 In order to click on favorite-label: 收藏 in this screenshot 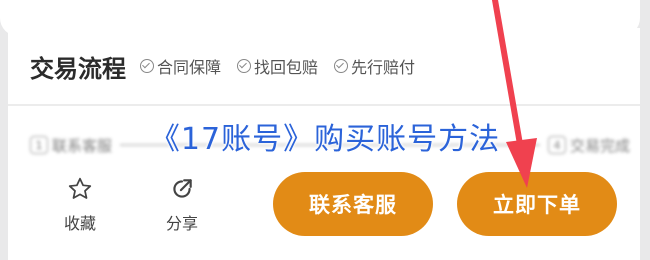, I will do `click(79, 223)`.